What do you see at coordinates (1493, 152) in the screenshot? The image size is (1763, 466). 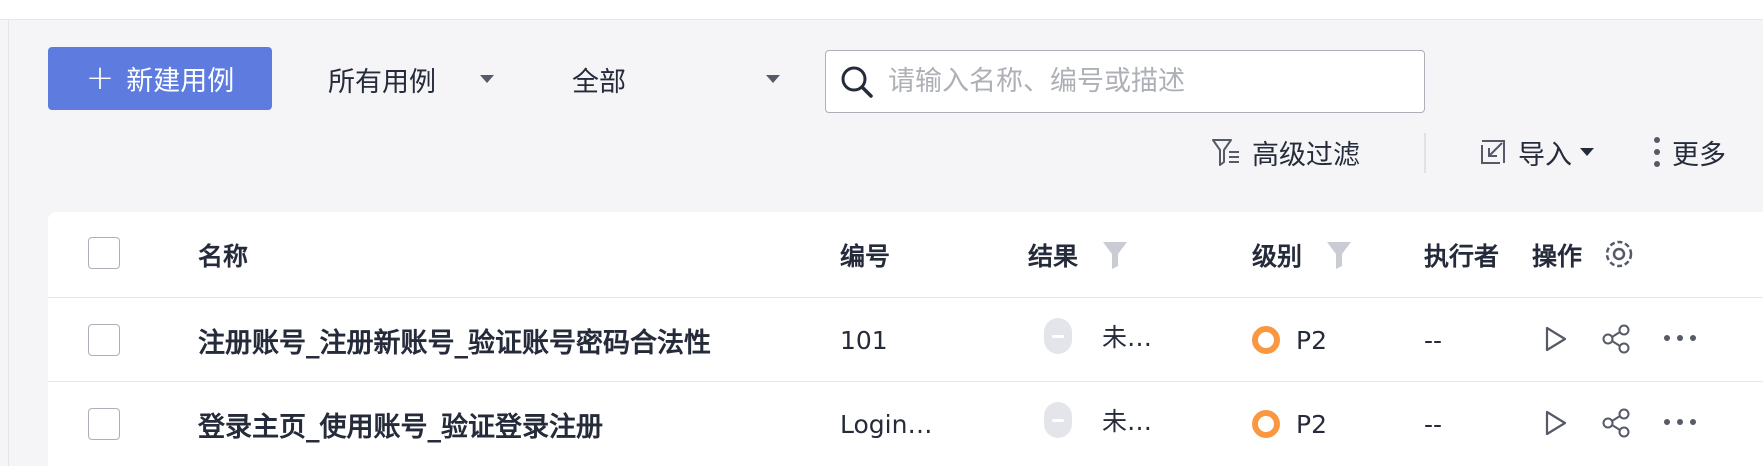 I see `import-icon` at bounding box center [1493, 152].